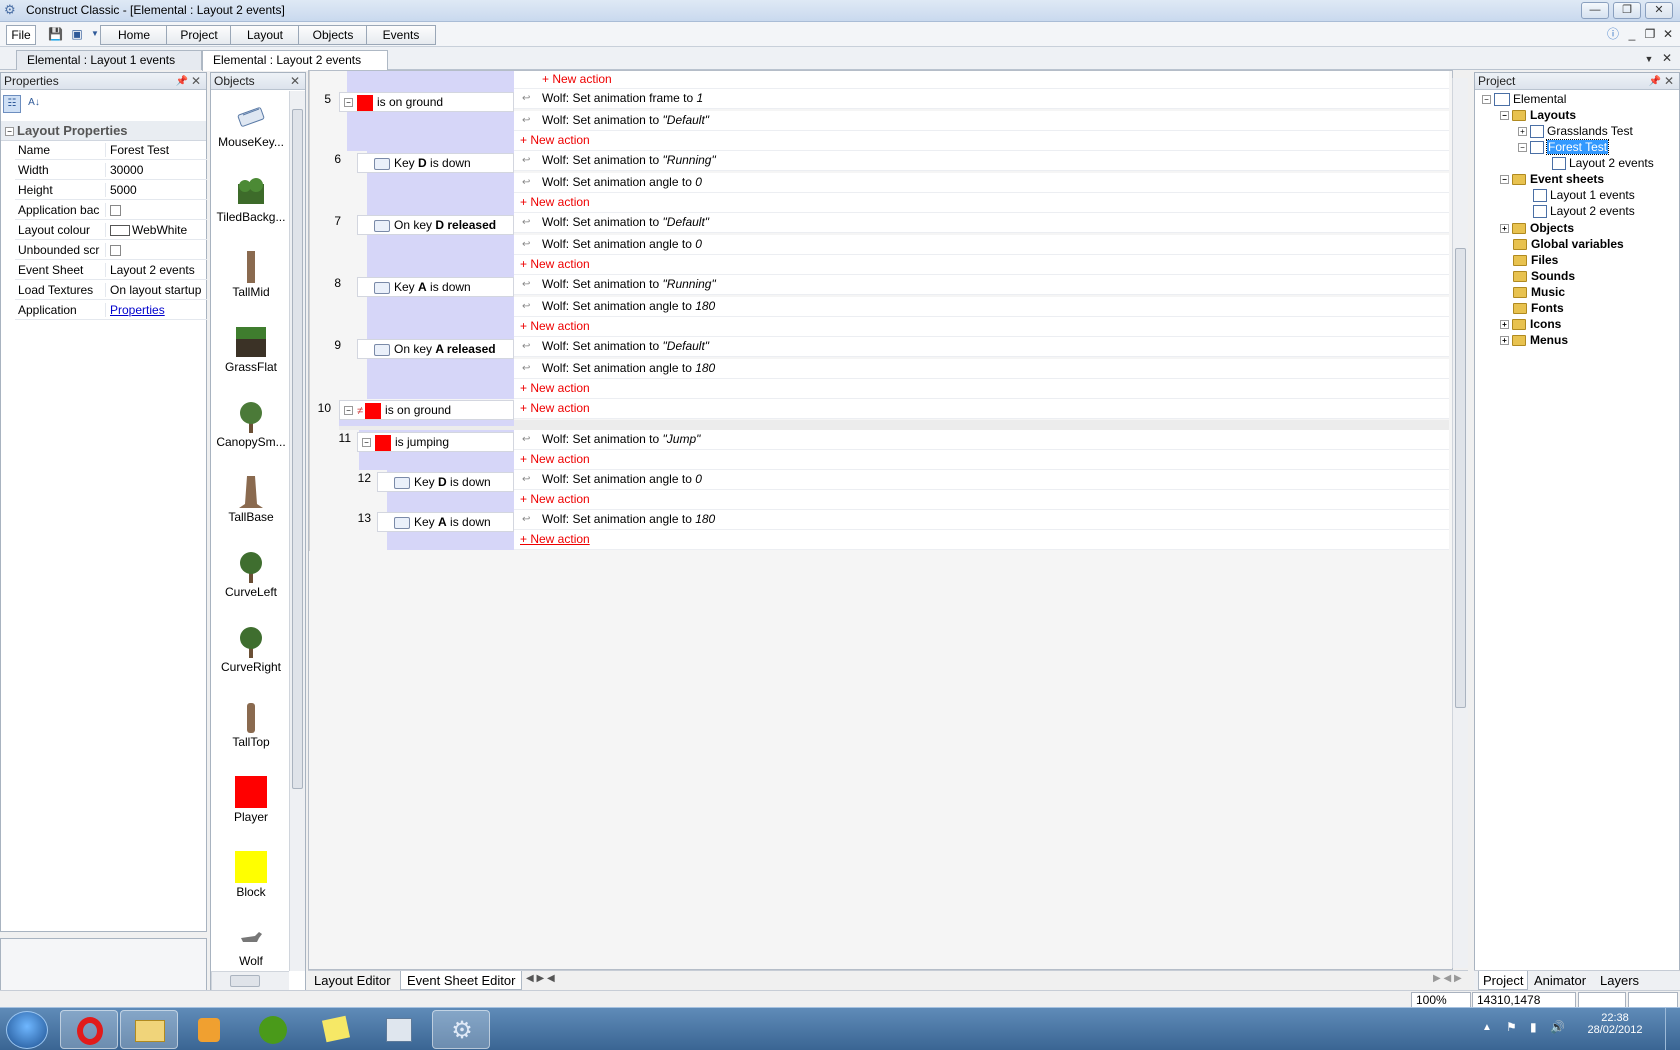 The height and width of the screenshot is (1050, 1680). I want to click on event-8-condition: Key A is down, so click(435, 287).